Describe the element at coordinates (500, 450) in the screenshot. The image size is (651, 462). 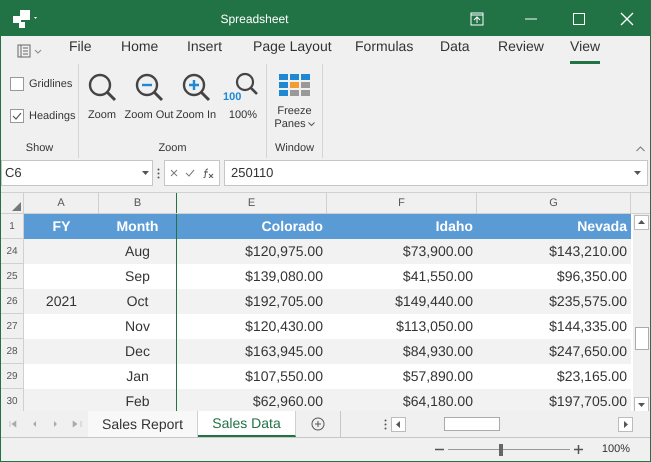
I see `slider-thumb` at that location.